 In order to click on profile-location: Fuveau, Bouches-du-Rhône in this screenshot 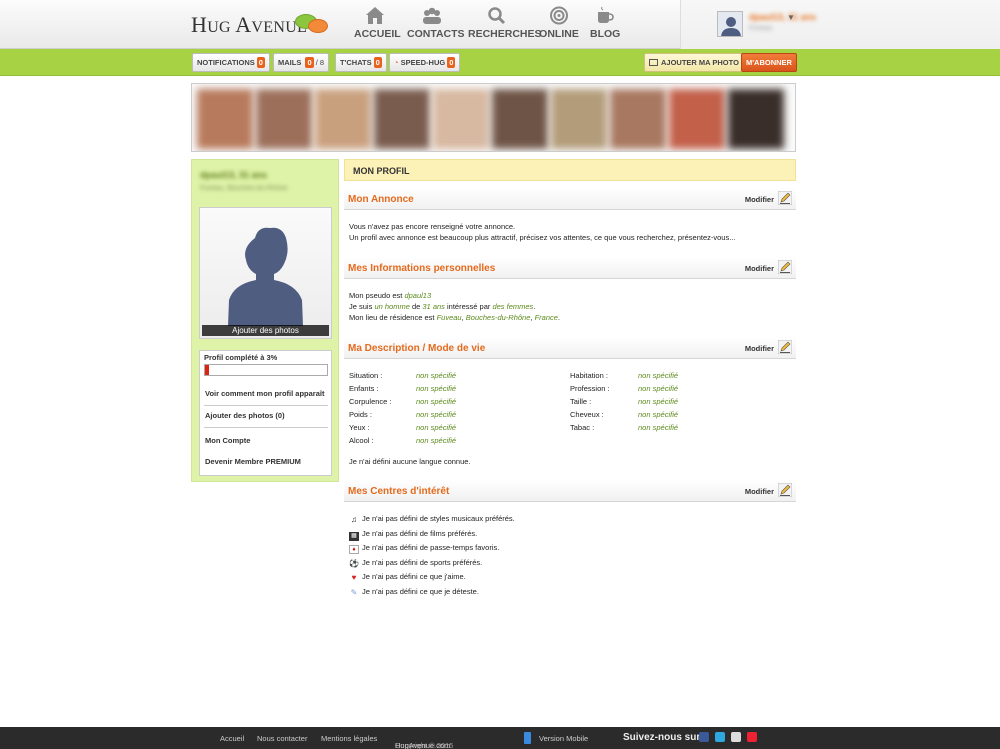, I will do `click(244, 188)`.